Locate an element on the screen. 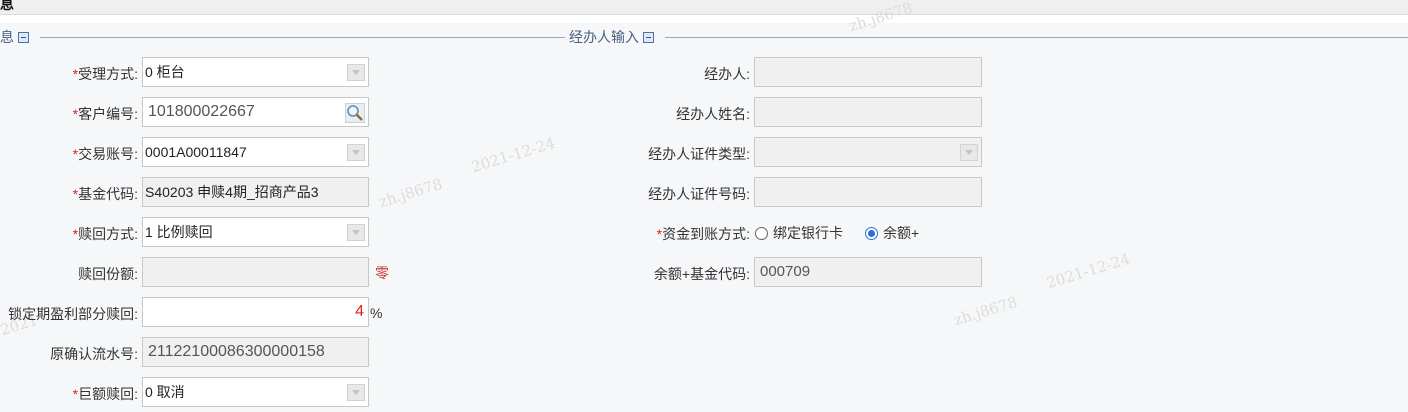 This screenshot has width=1408, height=412. agent-name-label: 经办人姓名: is located at coordinates (713, 114).